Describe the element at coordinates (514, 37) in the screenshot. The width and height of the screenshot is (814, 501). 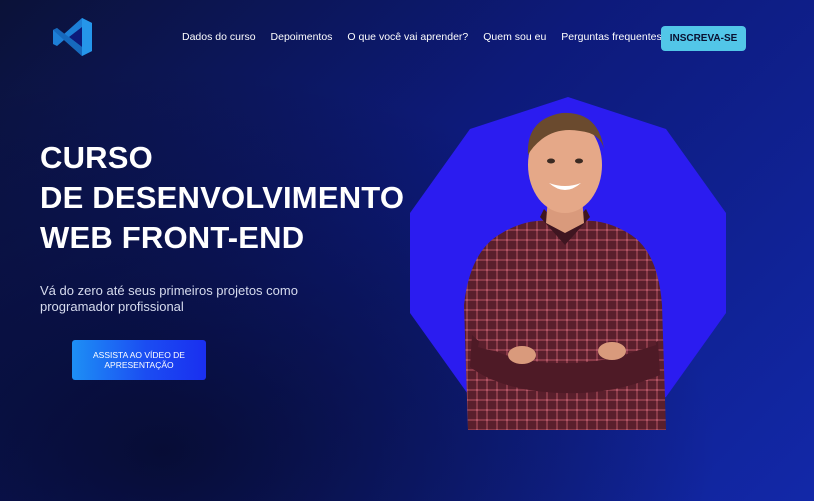
I see `nav-quem-sou-eu: Quem sou eu` at that location.